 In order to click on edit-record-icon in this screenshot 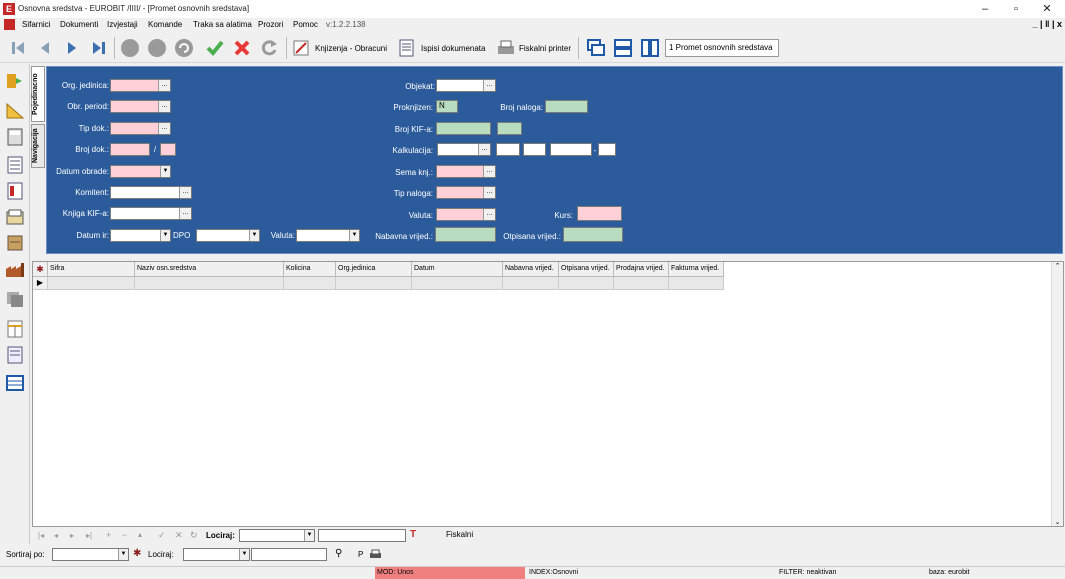, I will do `click(184, 48)`.